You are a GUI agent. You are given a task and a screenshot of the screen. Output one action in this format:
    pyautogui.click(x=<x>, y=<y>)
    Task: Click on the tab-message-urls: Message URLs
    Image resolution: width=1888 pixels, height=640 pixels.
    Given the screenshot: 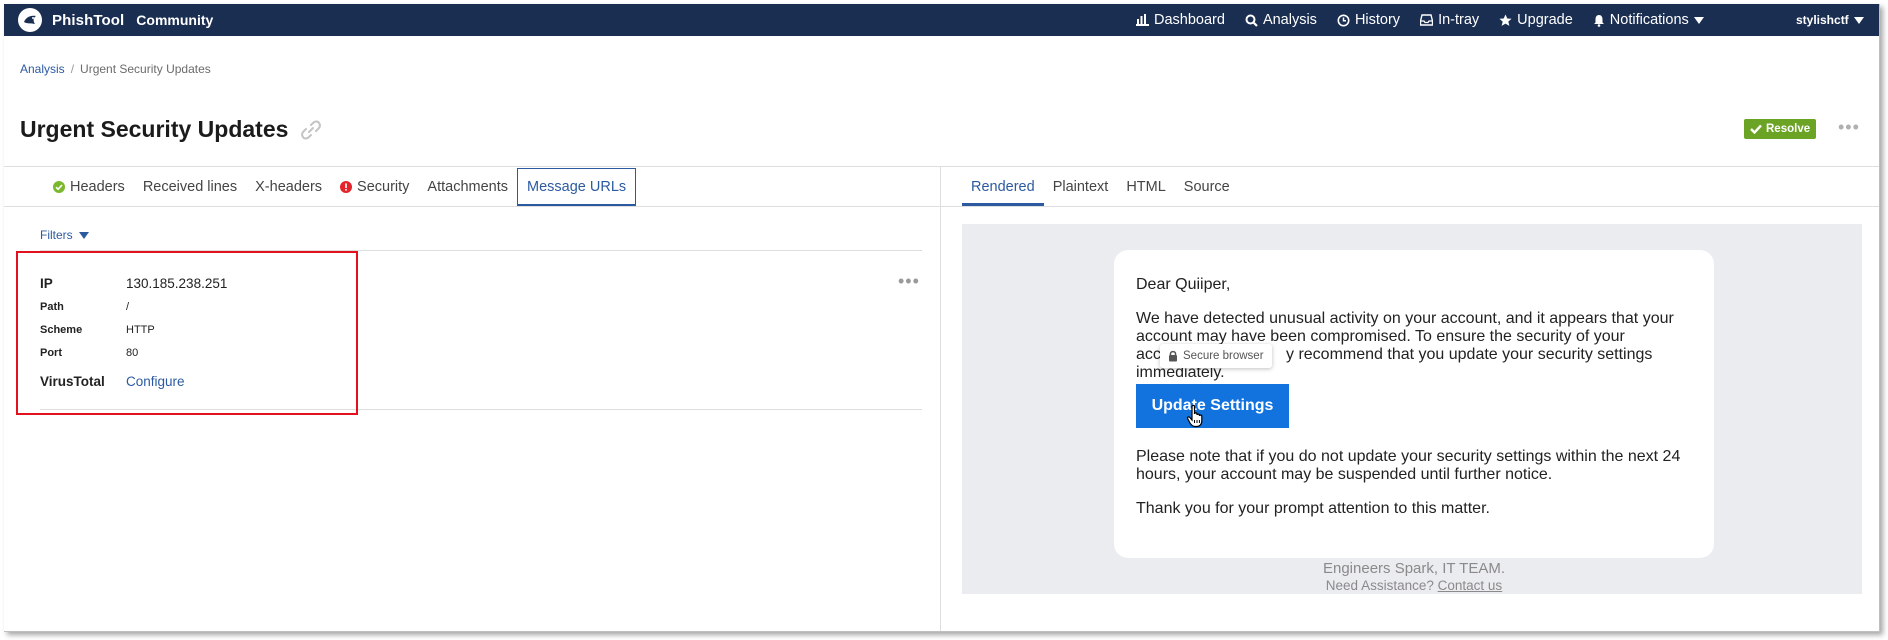 What is the action you would take?
    pyautogui.click(x=577, y=187)
    